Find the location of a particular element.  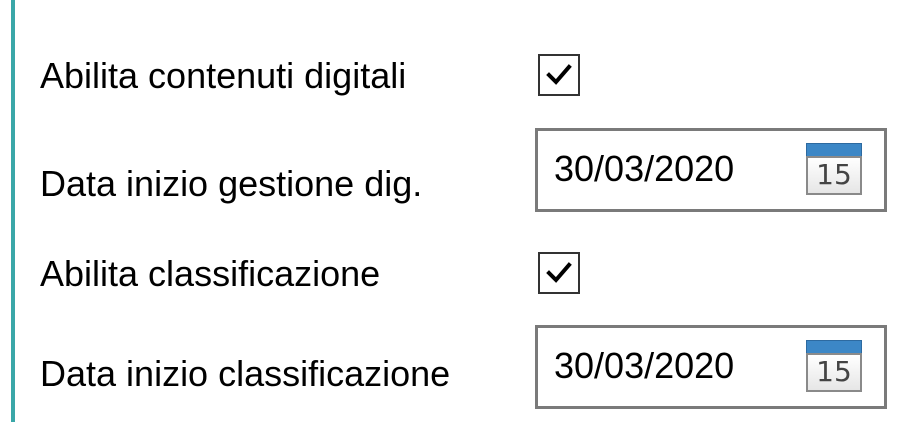

label-enable-digital-content: Abilita contenuti digitali is located at coordinates (223, 75).